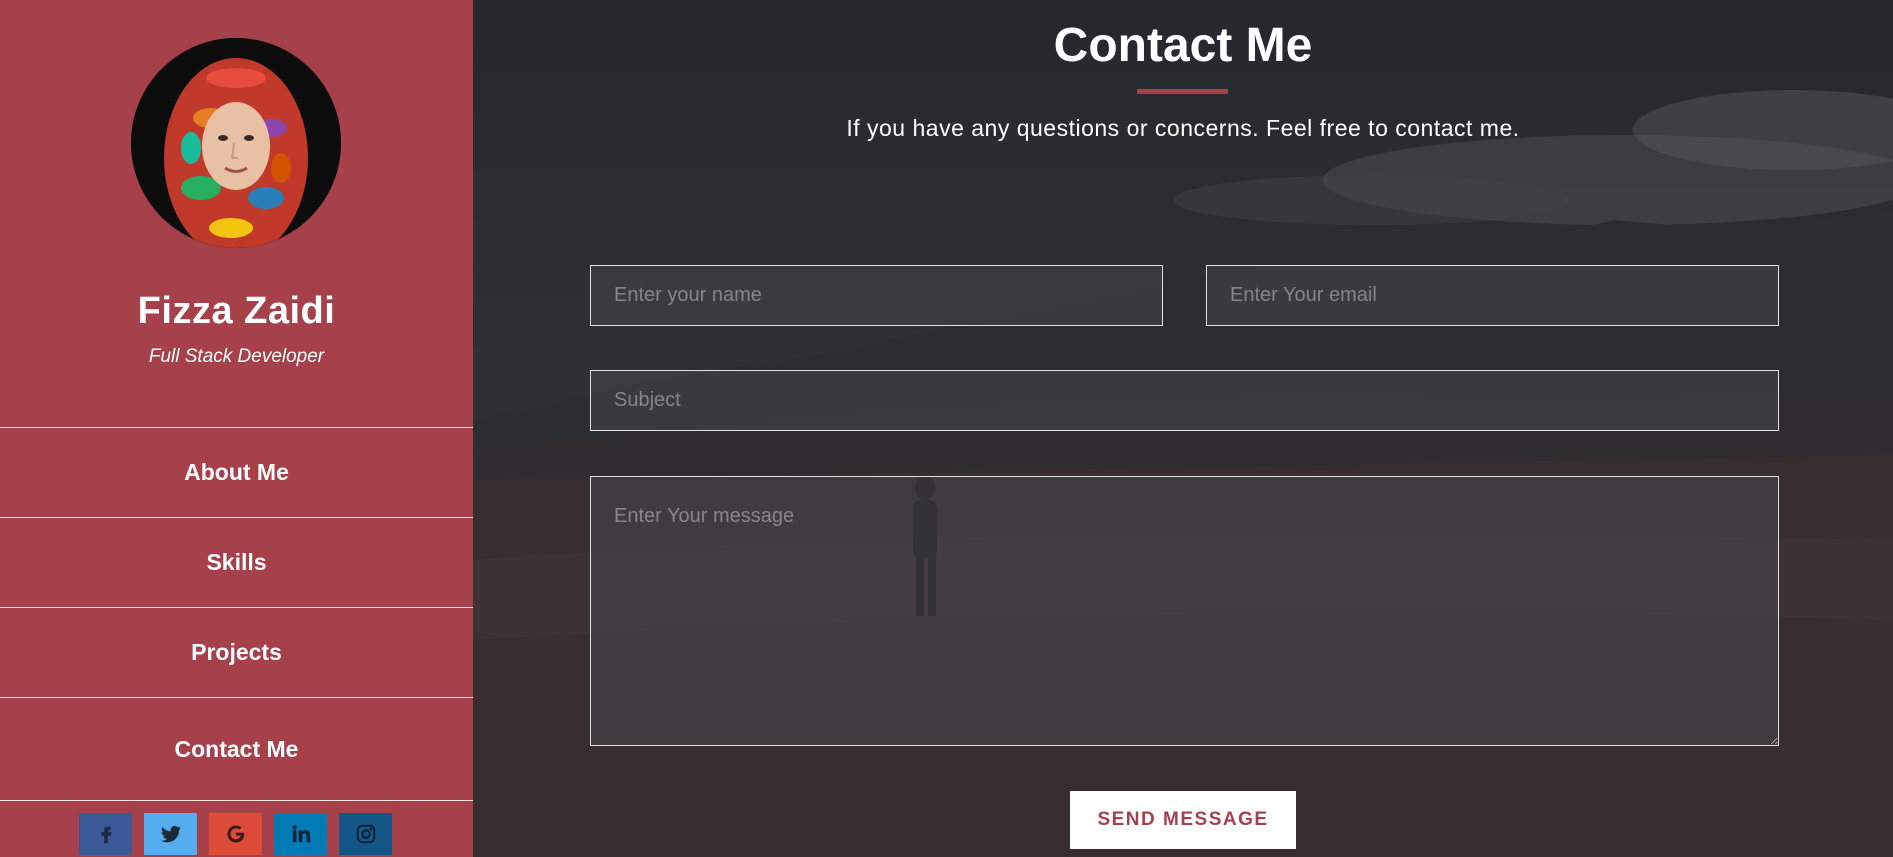 The width and height of the screenshot is (1893, 857). What do you see at coordinates (876, 295) in the screenshot?
I see `name-input` at bounding box center [876, 295].